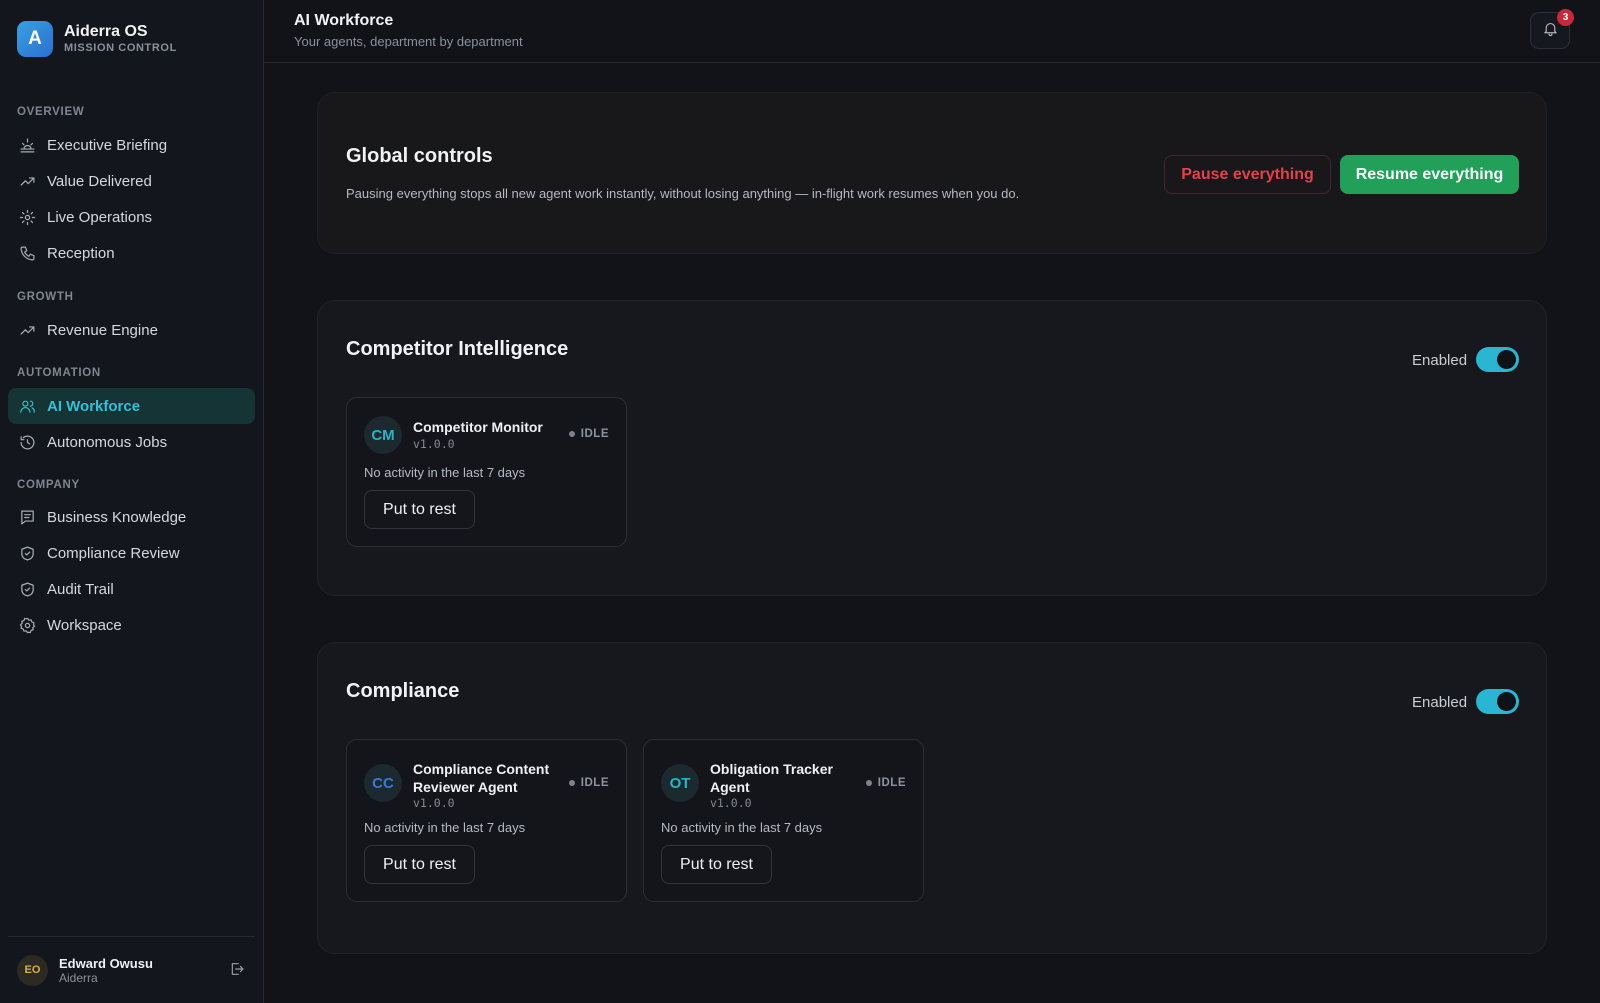  Describe the element at coordinates (419, 156) in the screenshot. I see `global-controls-title: Global controls` at that location.